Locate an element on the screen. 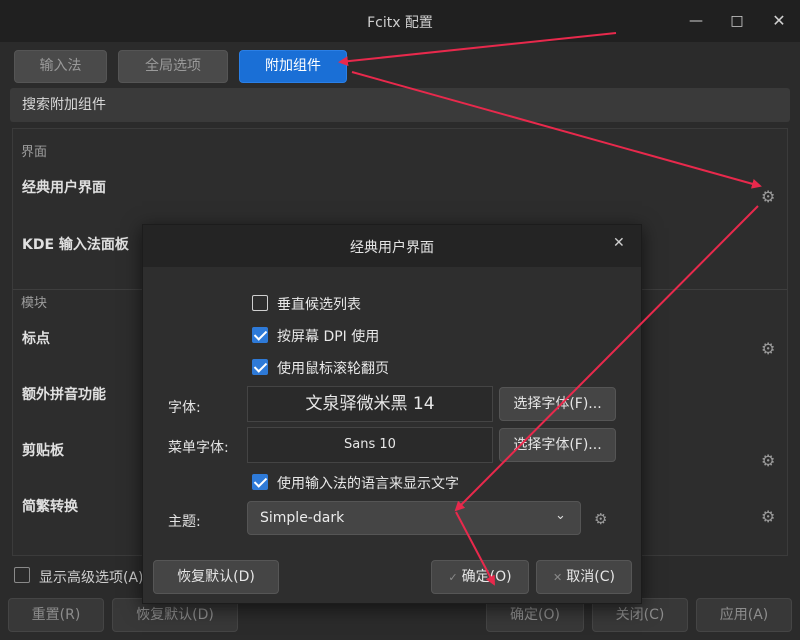 The width and height of the screenshot is (800, 640). chevron-down-icon: ⌄ is located at coordinates (560, 515).